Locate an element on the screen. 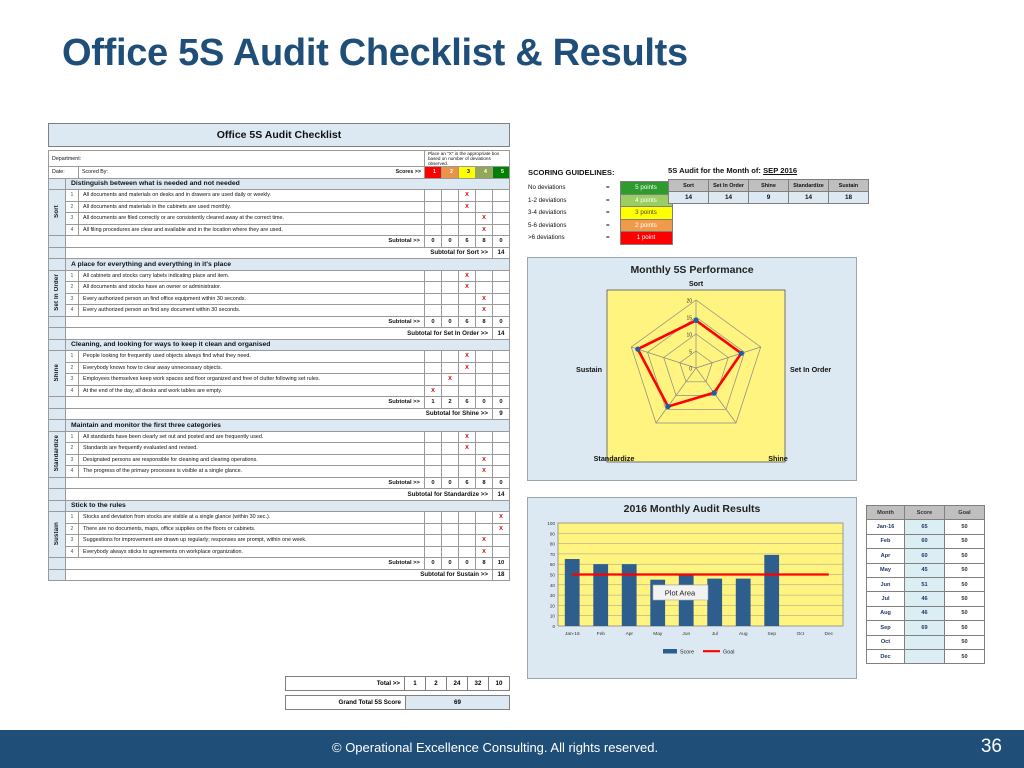 Image resolution: width=1024 pixels, height=768 pixels. score-cell: 65 is located at coordinates (924, 527).